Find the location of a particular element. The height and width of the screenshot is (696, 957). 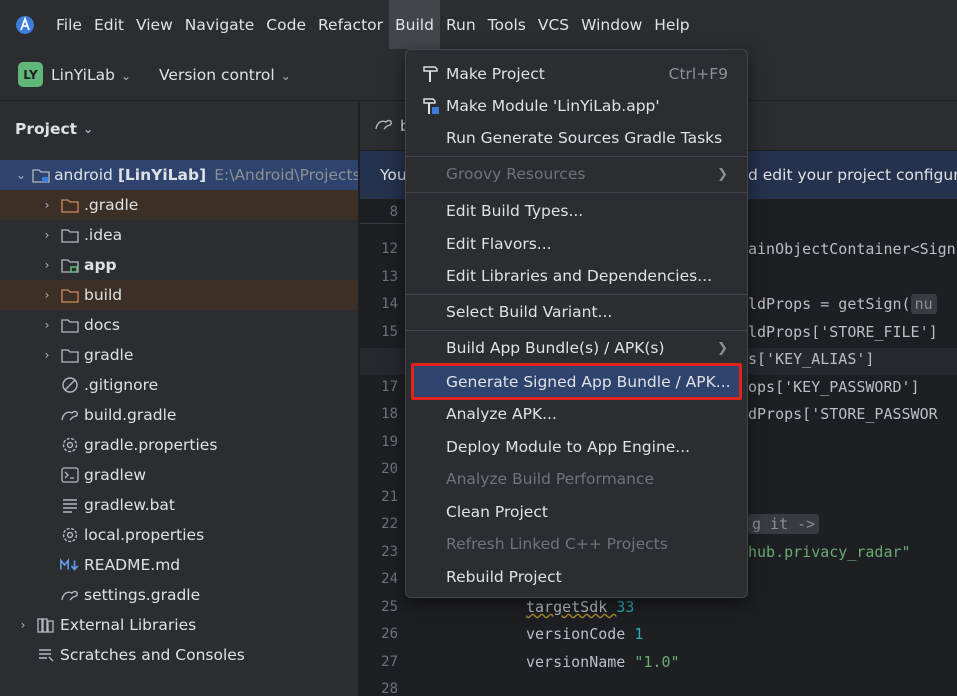

menu-help: Help is located at coordinates (671, 24).